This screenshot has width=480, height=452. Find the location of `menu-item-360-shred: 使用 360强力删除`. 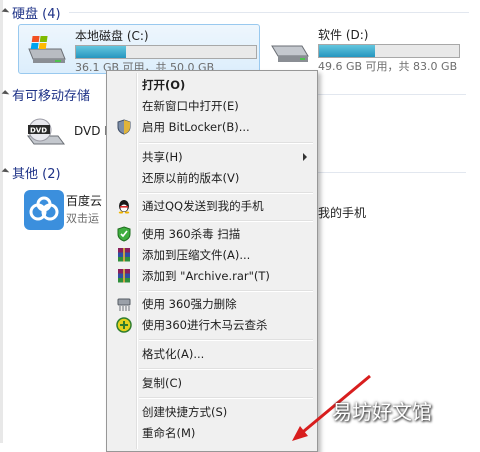

menu-item-360-shred: 使用 360强力删除 is located at coordinates (212, 304).